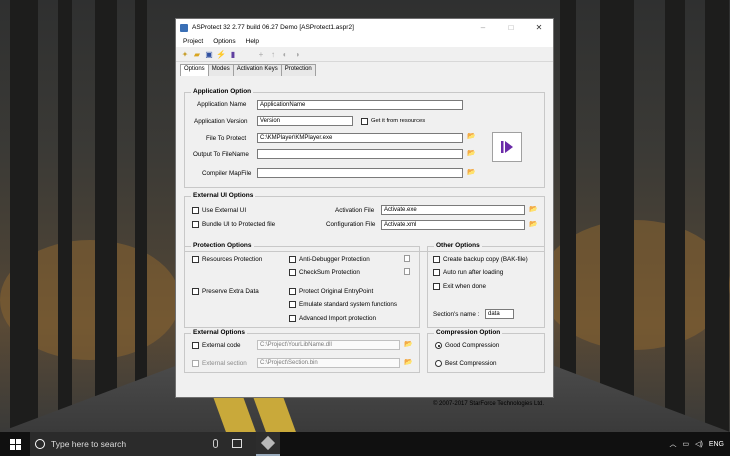 This screenshot has height=456, width=730. I want to click on application-name-label: Application Name, so click(222, 104).